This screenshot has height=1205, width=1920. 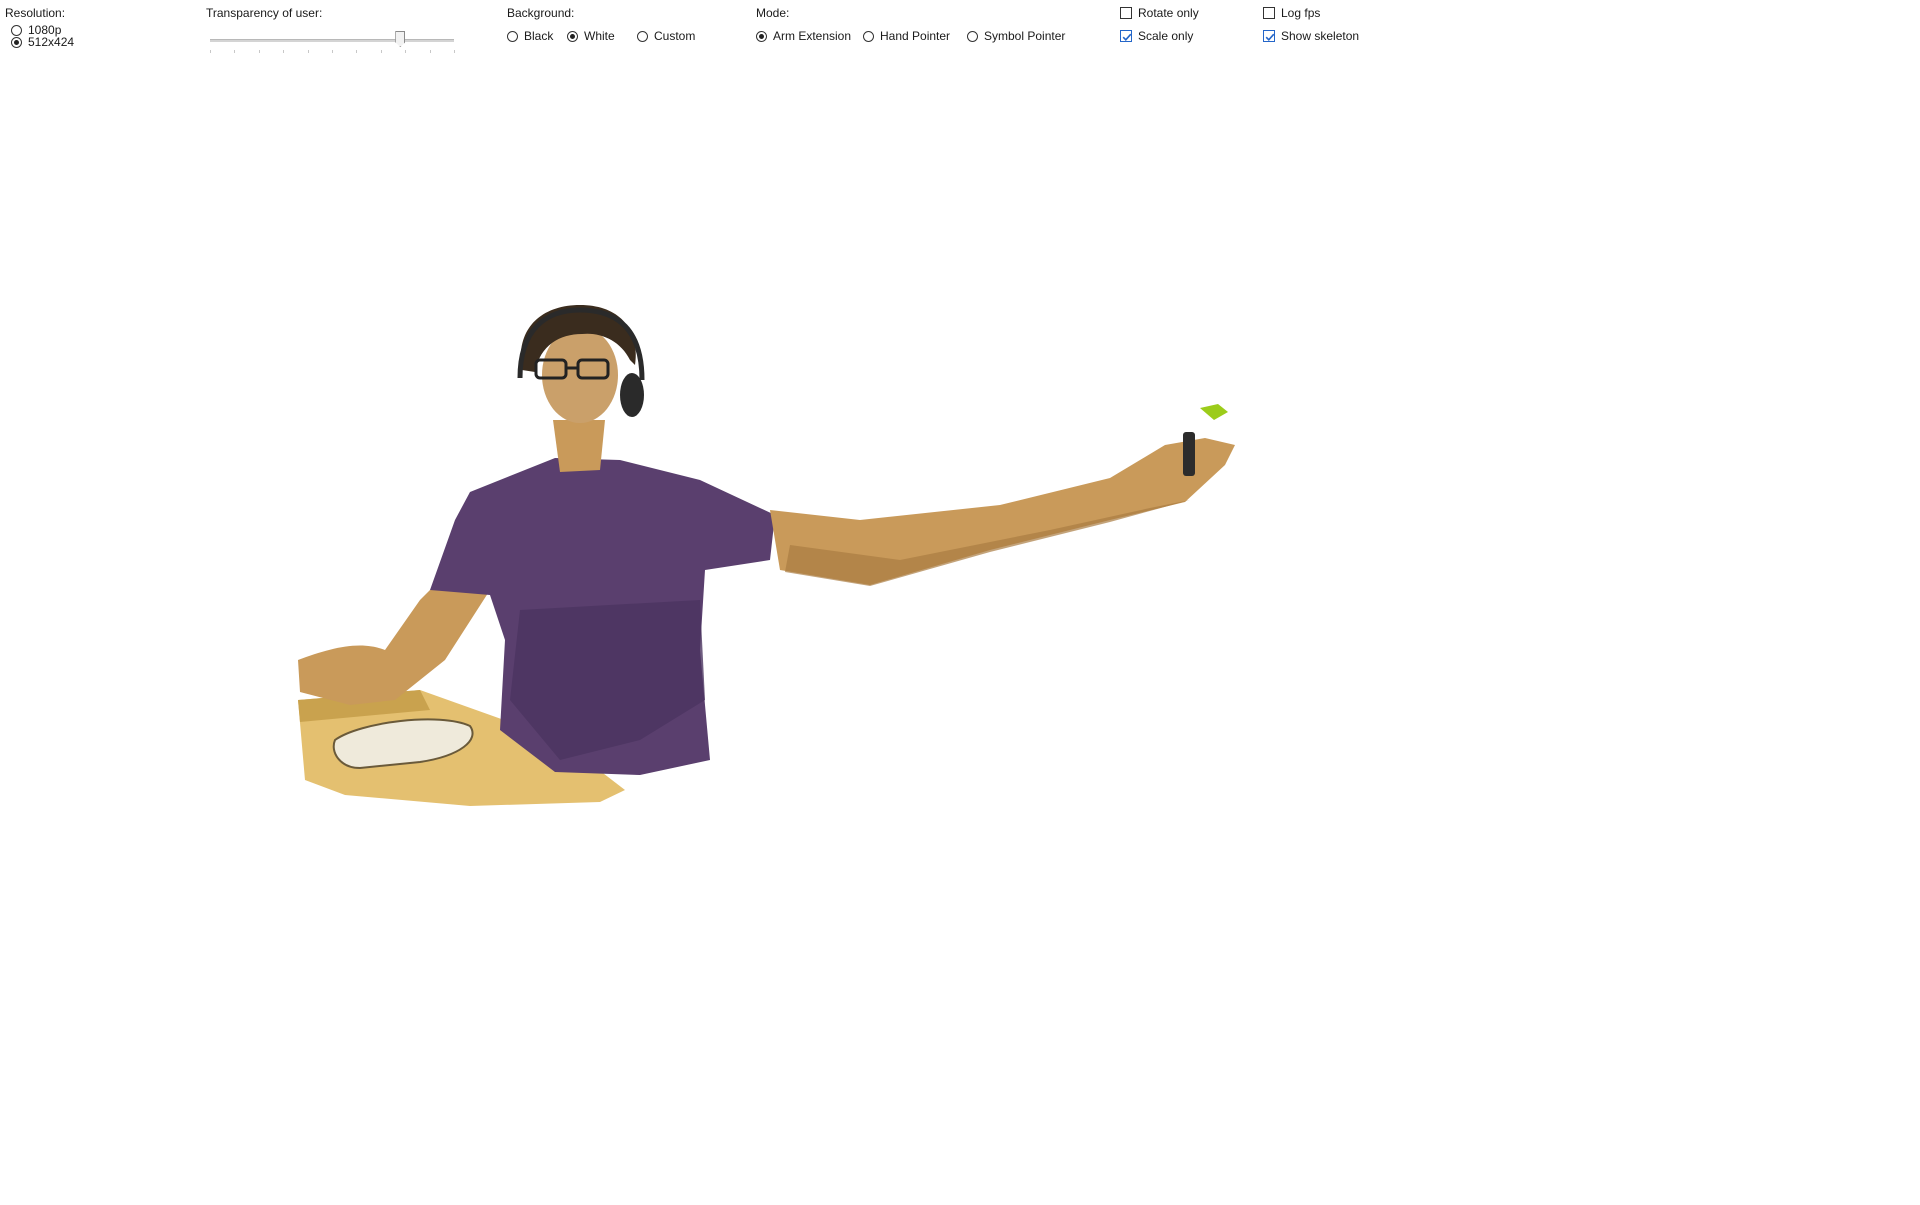 I want to click on rotate-only-checkbox: Rotate only, so click(x=1159, y=13).